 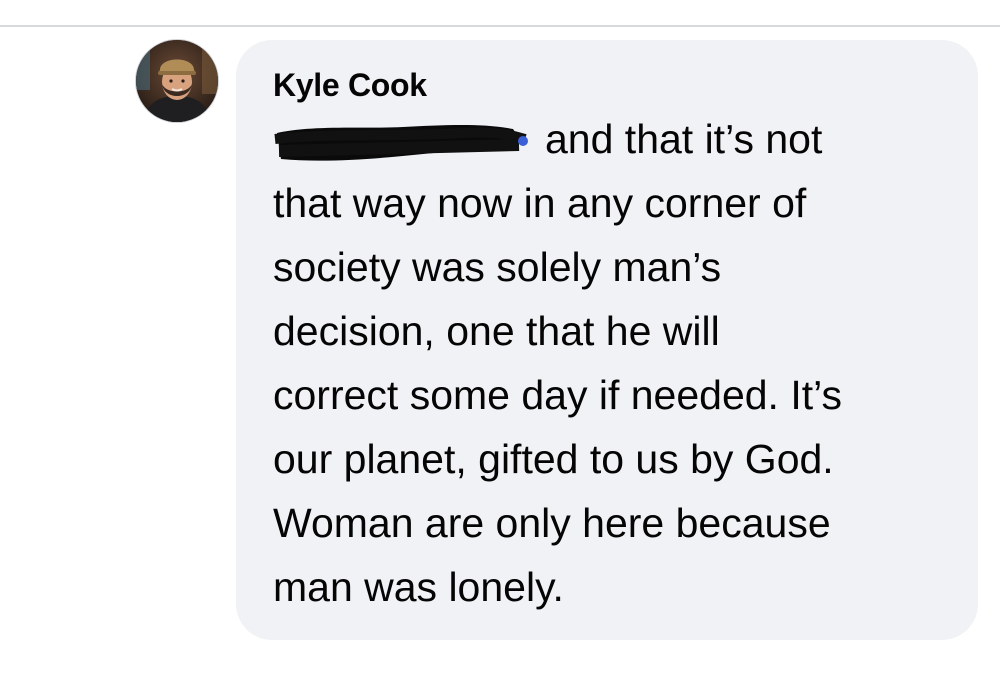 What do you see at coordinates (552, 523) in the screenshot?
I see `comment-line: Woman are only here because` at bounding box center [552, 523].